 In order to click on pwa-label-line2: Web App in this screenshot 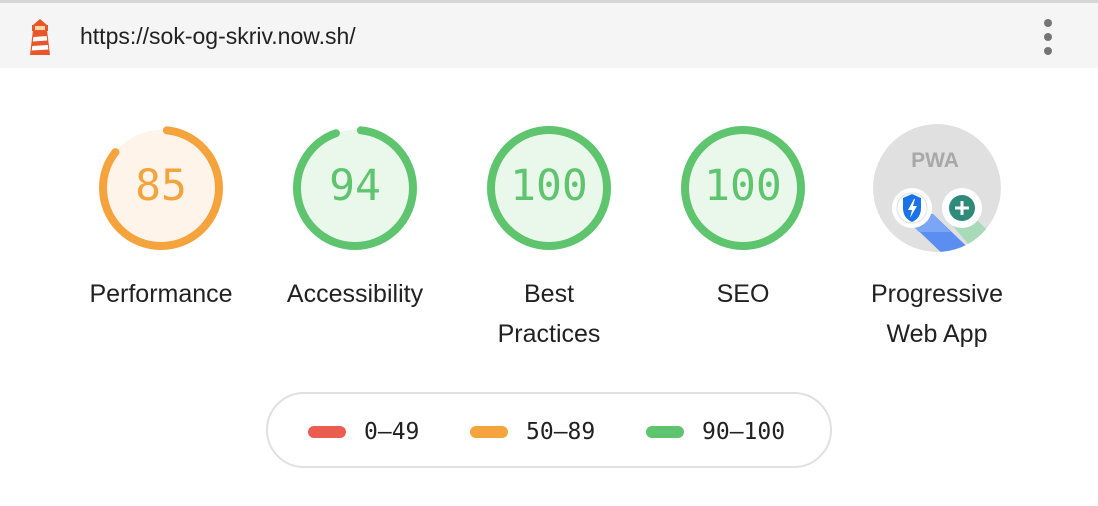, I will do `click(937, 334)`.